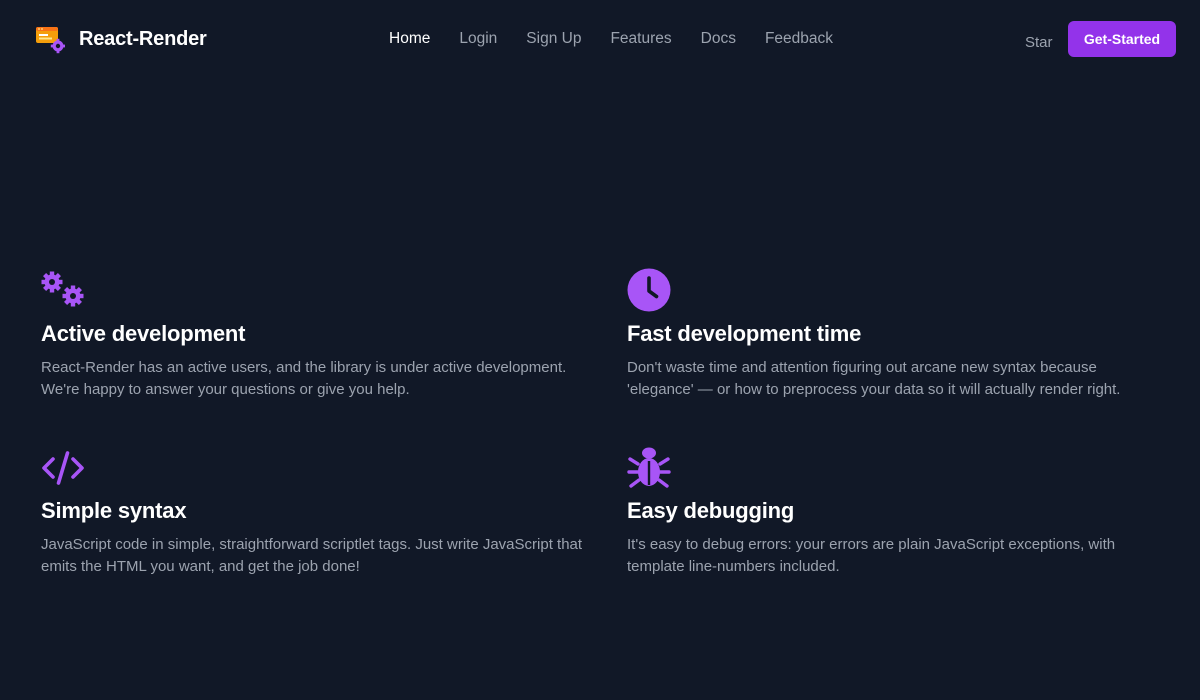 This screenshot has height=700, width=1200. I want to click on brand-link: React-Render, so click(121, 39).